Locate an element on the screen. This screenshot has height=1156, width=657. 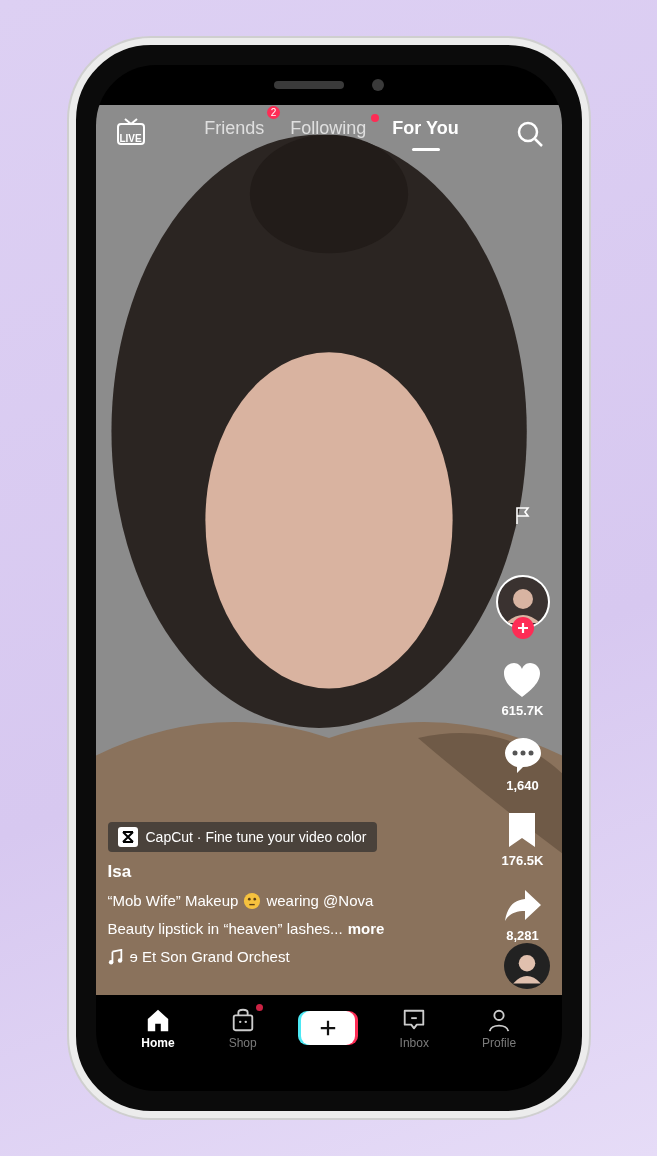
feed-tab: For You is located at coordinates (425, 128).